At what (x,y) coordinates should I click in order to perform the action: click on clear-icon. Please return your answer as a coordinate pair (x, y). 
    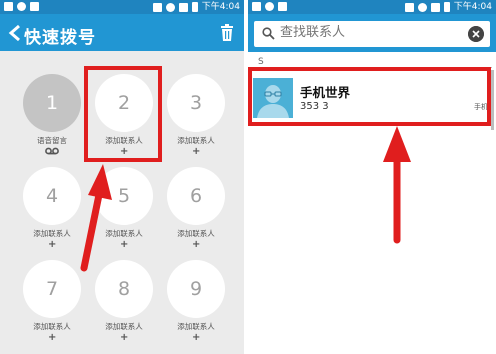
    Looking at the image, I should click on (476, 34).